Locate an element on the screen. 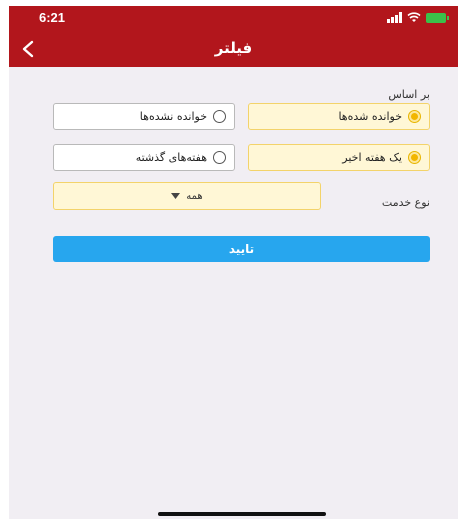  caret-down-icon is located at coordinates (176, 196).